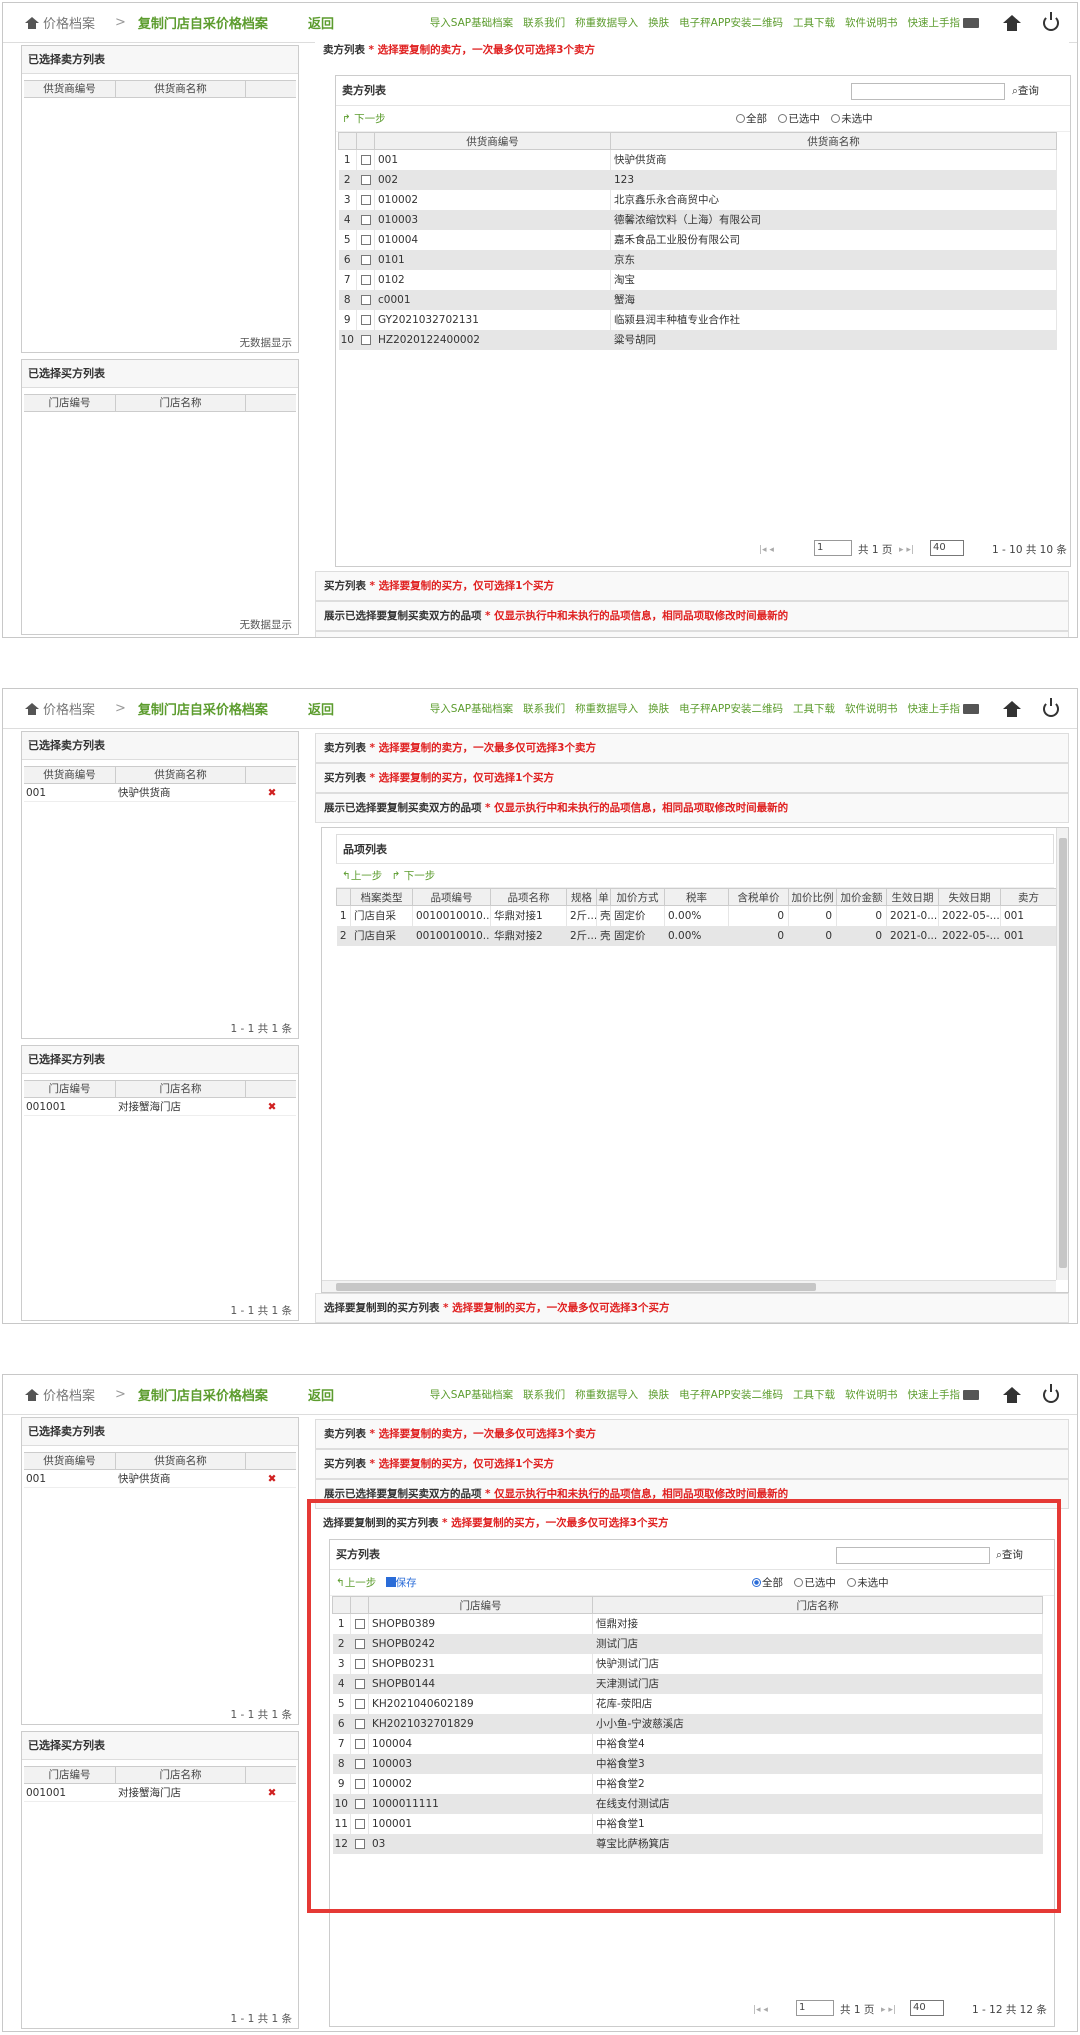 This screenshot has width=1080, height=2035. What do you see at coordinates (697, 199) in the screenshot?
I see `table-row: 3 010002 北京鑫乐永合商贸中心` at bounding box center [697, 199].